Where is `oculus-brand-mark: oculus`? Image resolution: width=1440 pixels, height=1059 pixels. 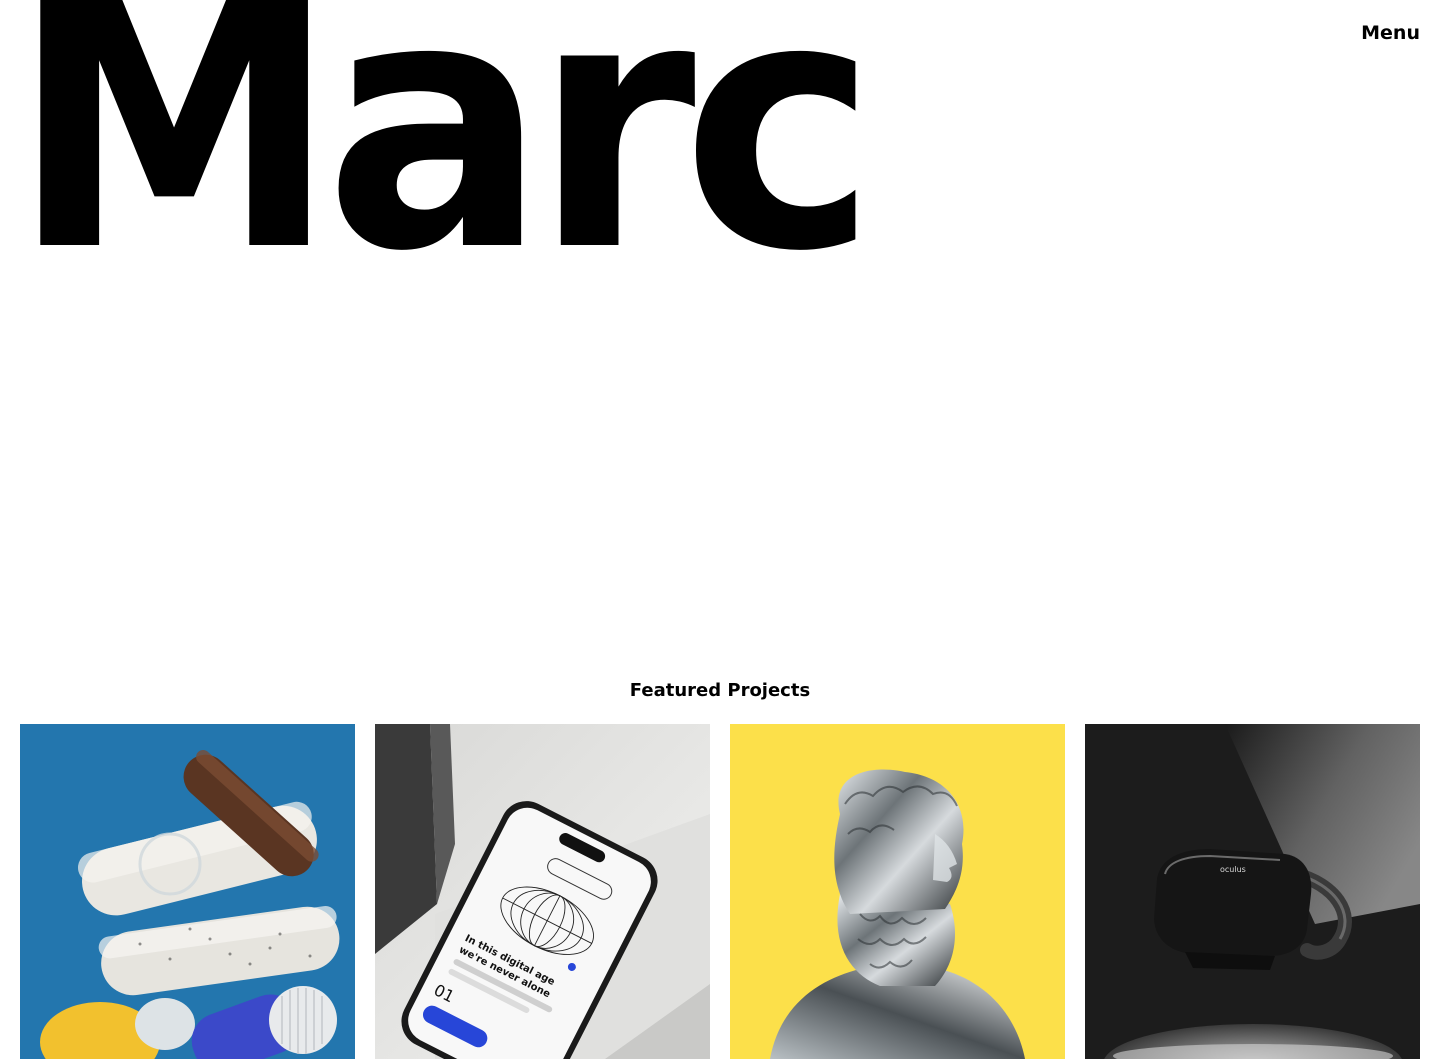 oculus-brand-mark: oculus is located at coordinates (1233, 869).